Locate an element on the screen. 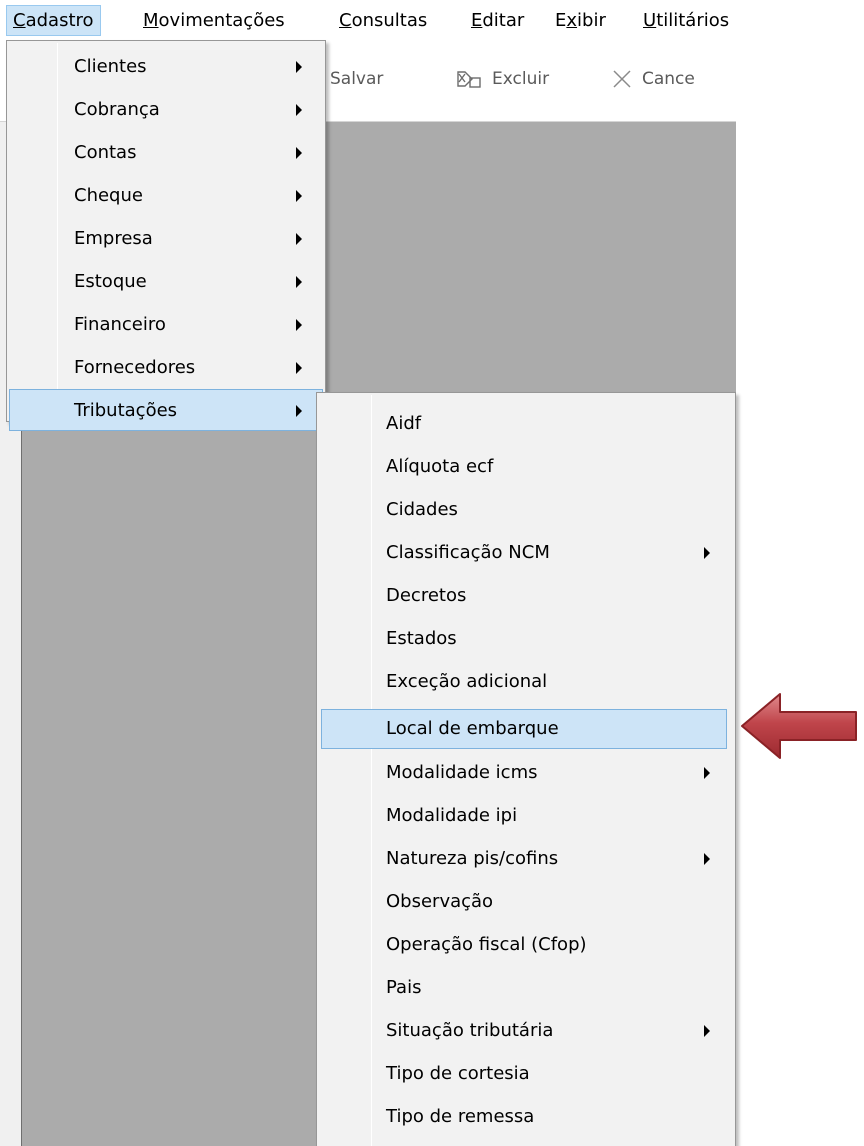 Image resolution: width=864 pixels, height=1146 pixels. menu-cadastro-label: adastro is located at coordinates (59, 20).